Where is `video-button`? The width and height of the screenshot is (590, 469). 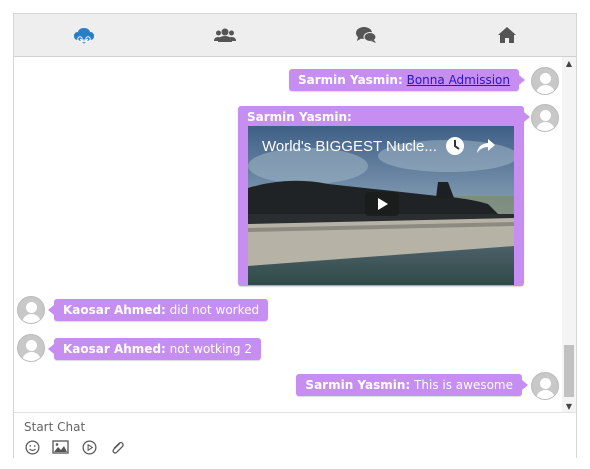
video-button is located at coordinates (89, 447).